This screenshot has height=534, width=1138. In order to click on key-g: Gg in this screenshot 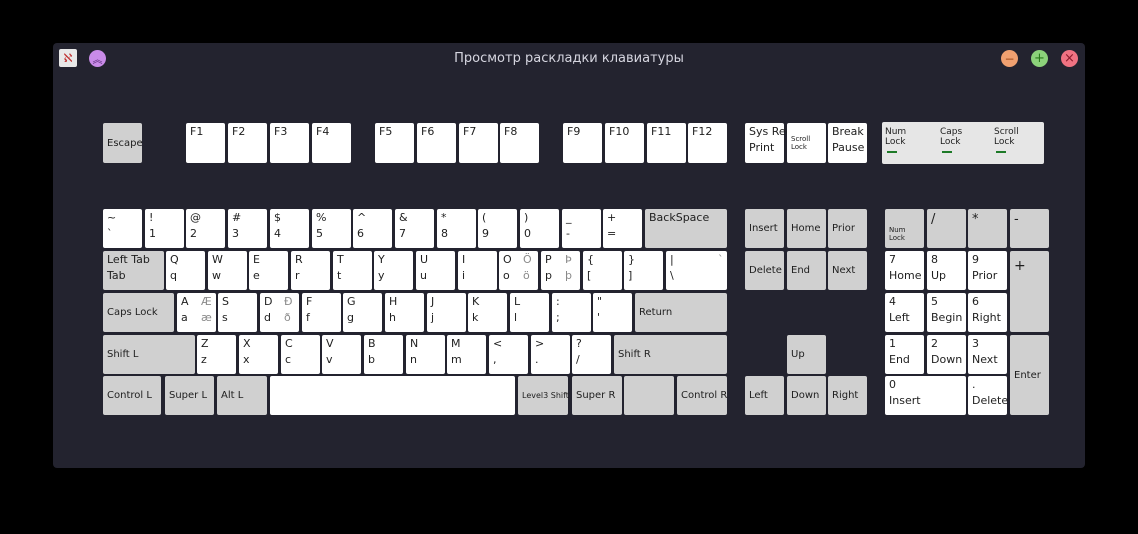, I will do `click(362, 312)`.